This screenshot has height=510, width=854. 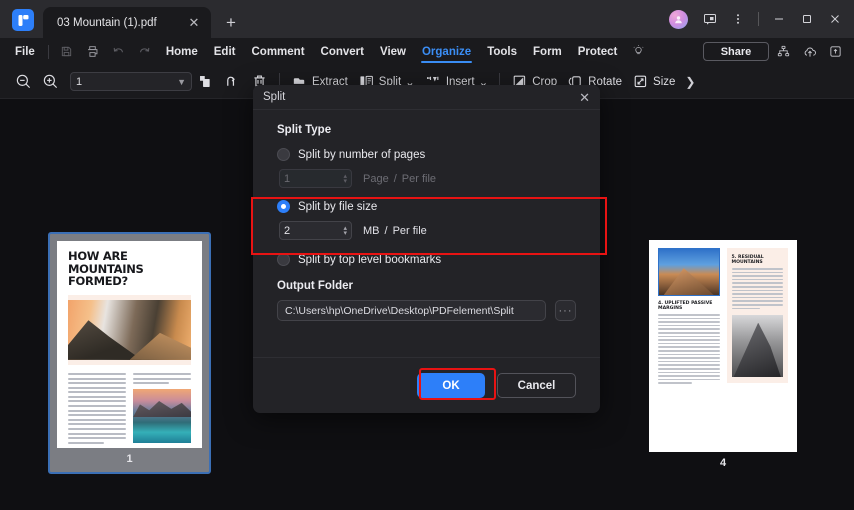 I want to click on feedback-icon, so click(x=710, y=19).